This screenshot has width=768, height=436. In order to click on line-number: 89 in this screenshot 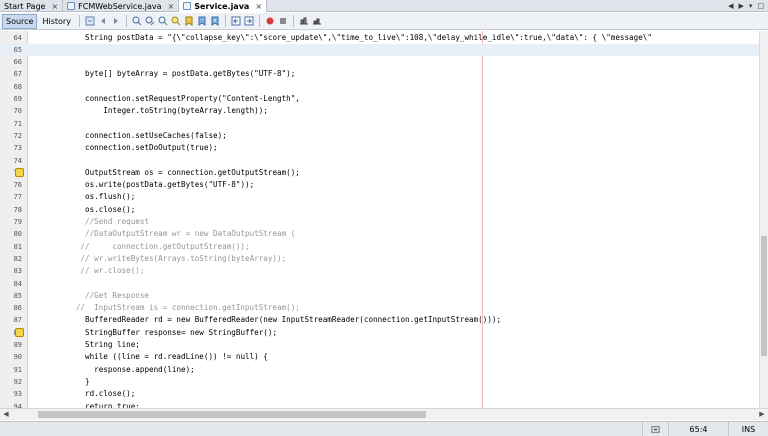, I will do `click(17, 345)`.